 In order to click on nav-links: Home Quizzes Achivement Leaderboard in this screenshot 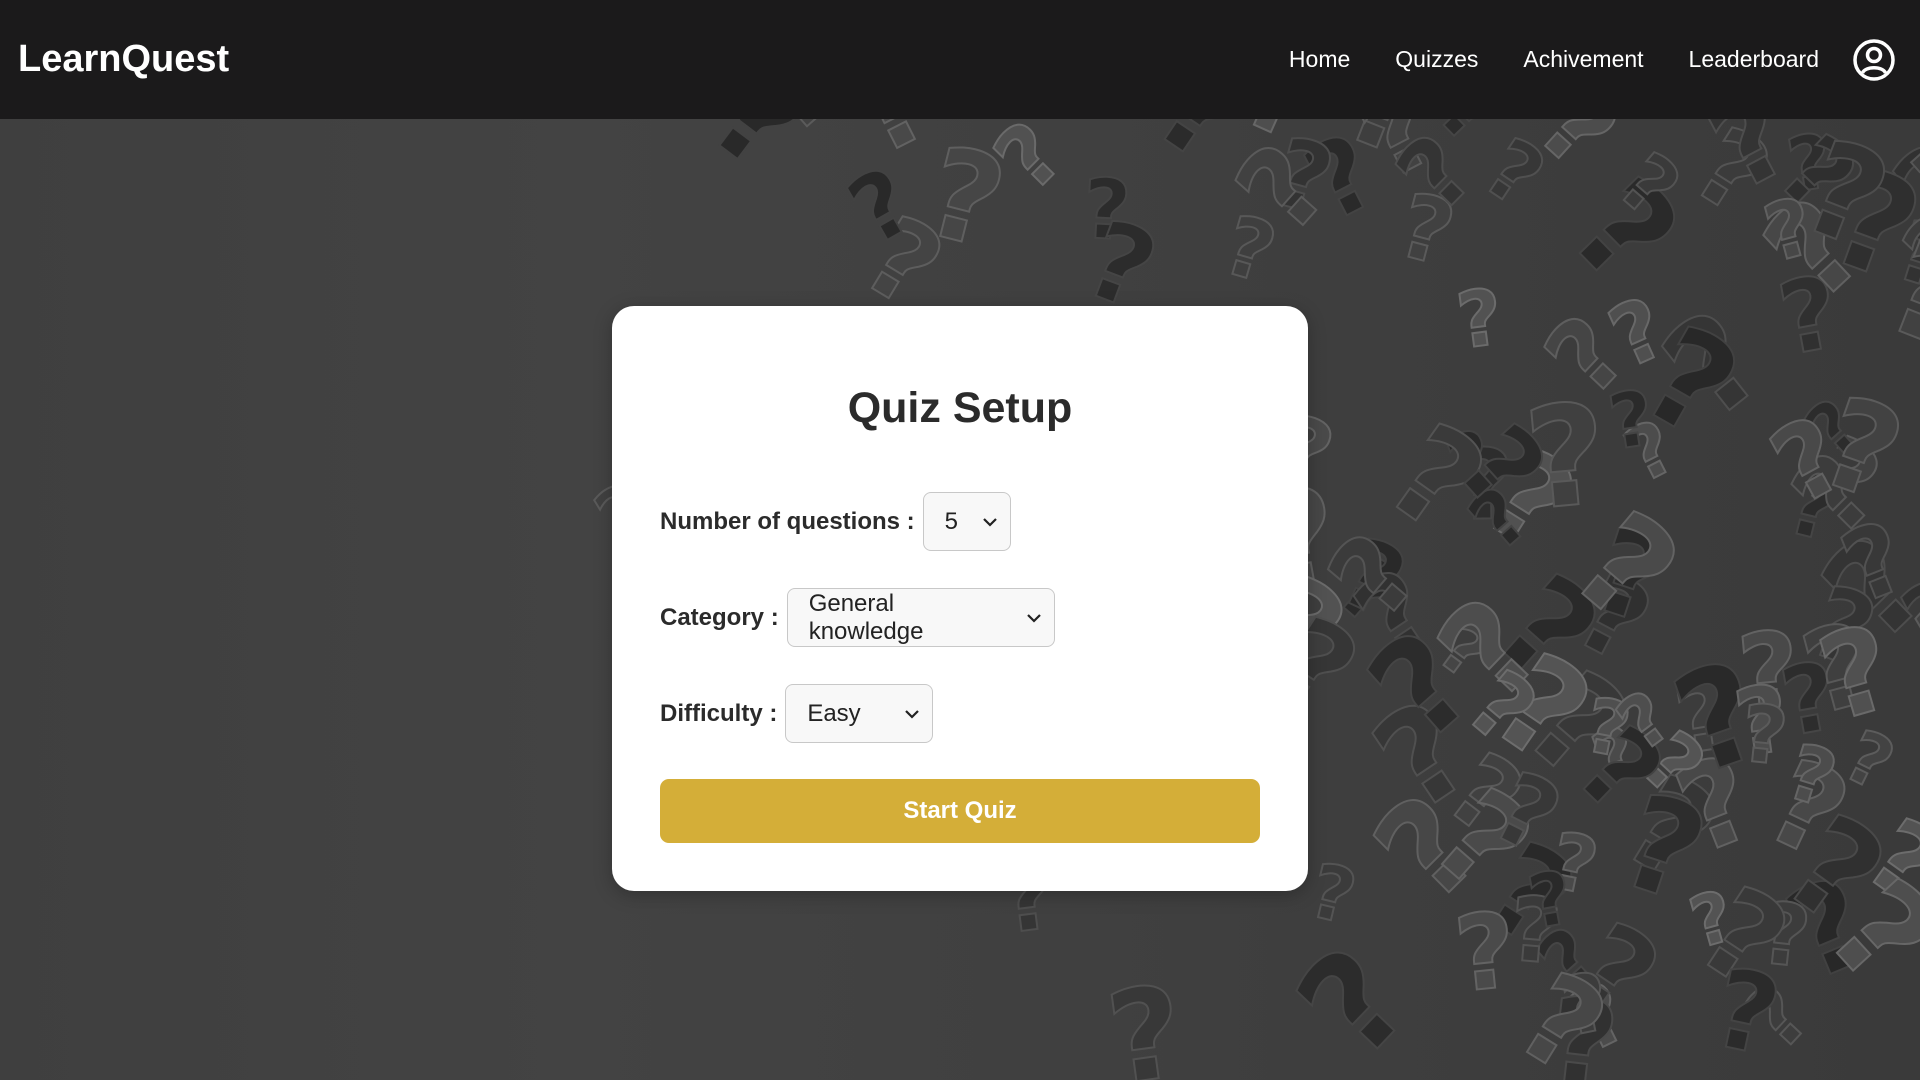, I will do `click(1592, 60)`.